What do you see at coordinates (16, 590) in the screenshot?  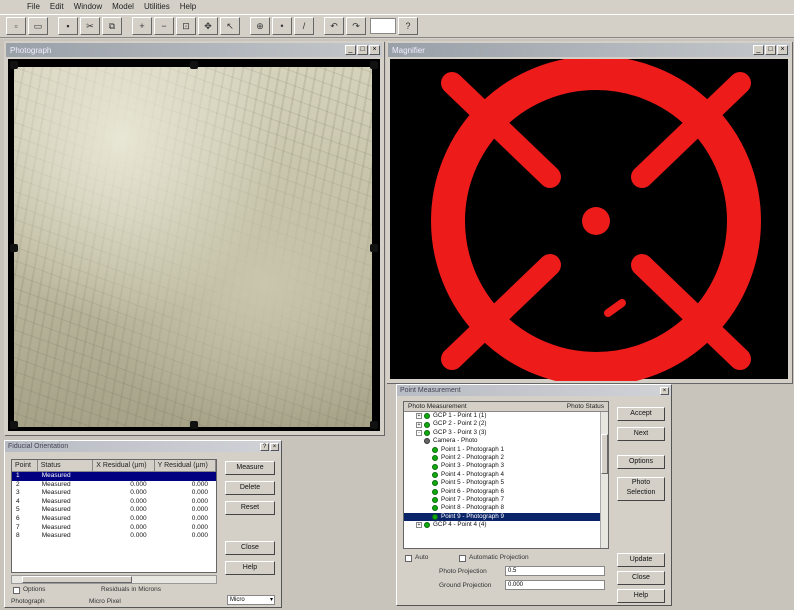 I see `options-checkbox` at bounding box center [16, 590].